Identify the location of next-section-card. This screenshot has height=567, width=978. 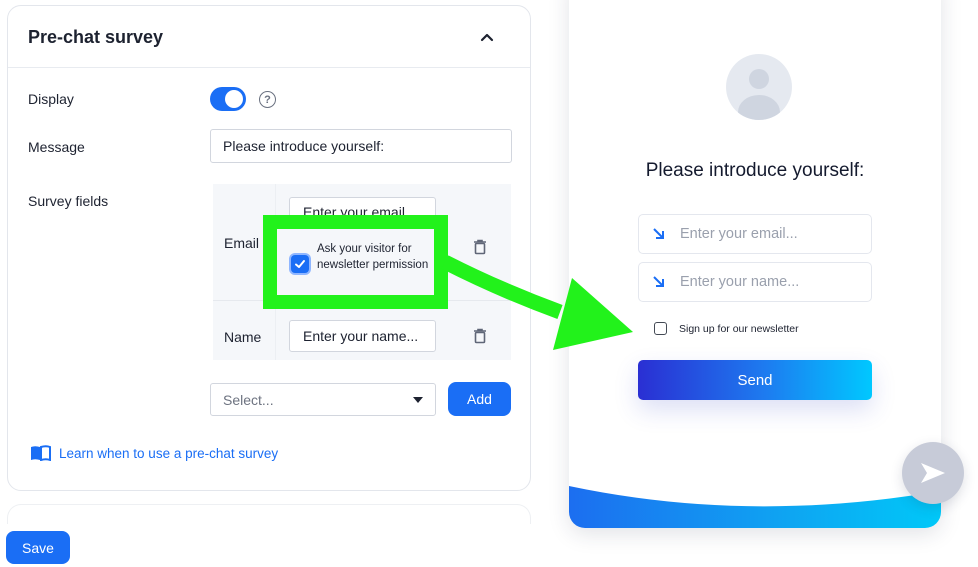
(269, 514).